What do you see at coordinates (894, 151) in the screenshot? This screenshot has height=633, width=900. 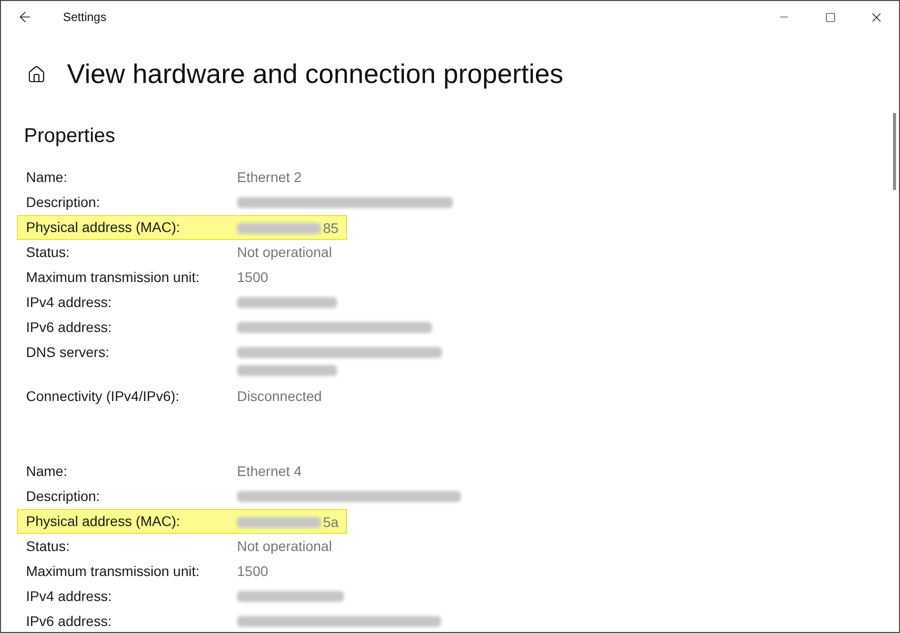 I see `scrollbar-thumb` at bounding box center [894, 151].